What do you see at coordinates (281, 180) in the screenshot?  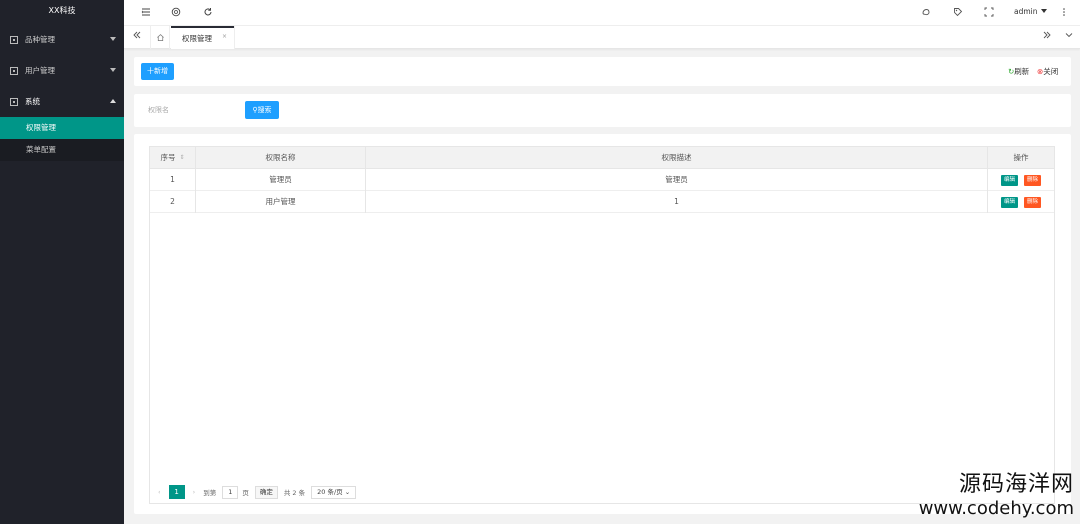 I see `cell-name: 管理员` at bounding box center [281, 180].